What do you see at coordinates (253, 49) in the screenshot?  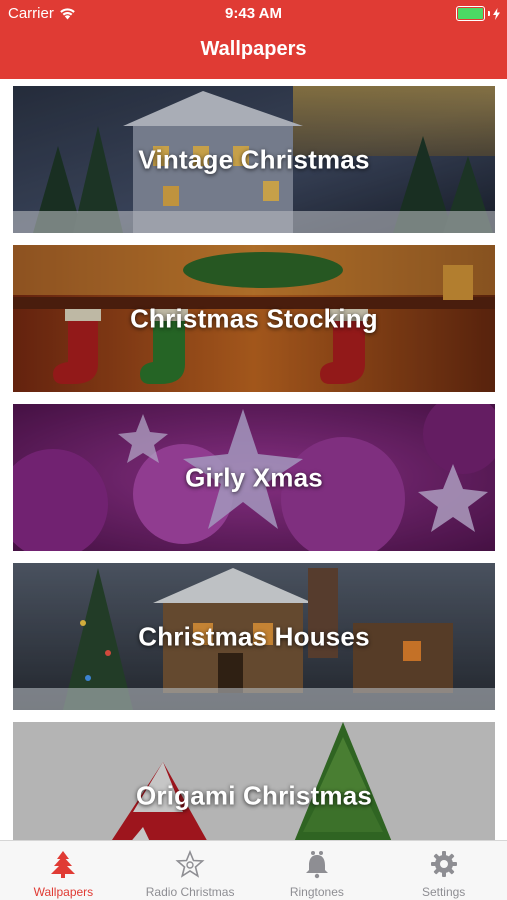 I see `page-title: Wallpapers` at bounding box center [253, 49].